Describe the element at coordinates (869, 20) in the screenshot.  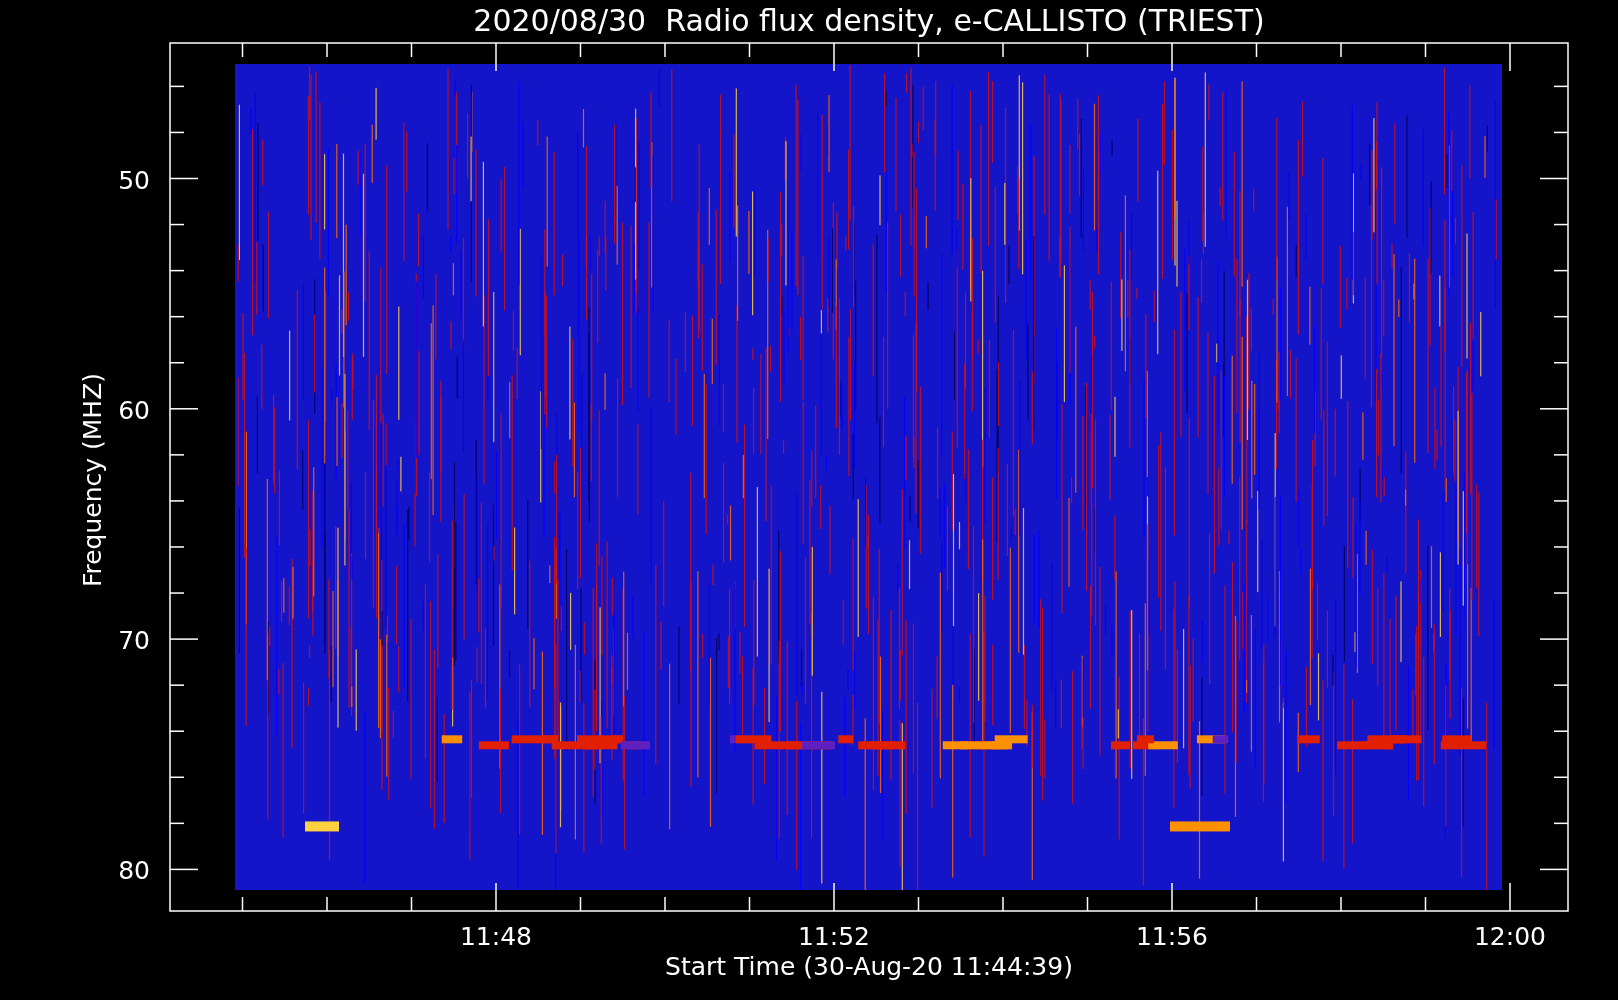
I see `chart-title: 2020/08/30 Radio flux density, e-CALLISTO (TRIEST)` at that location.